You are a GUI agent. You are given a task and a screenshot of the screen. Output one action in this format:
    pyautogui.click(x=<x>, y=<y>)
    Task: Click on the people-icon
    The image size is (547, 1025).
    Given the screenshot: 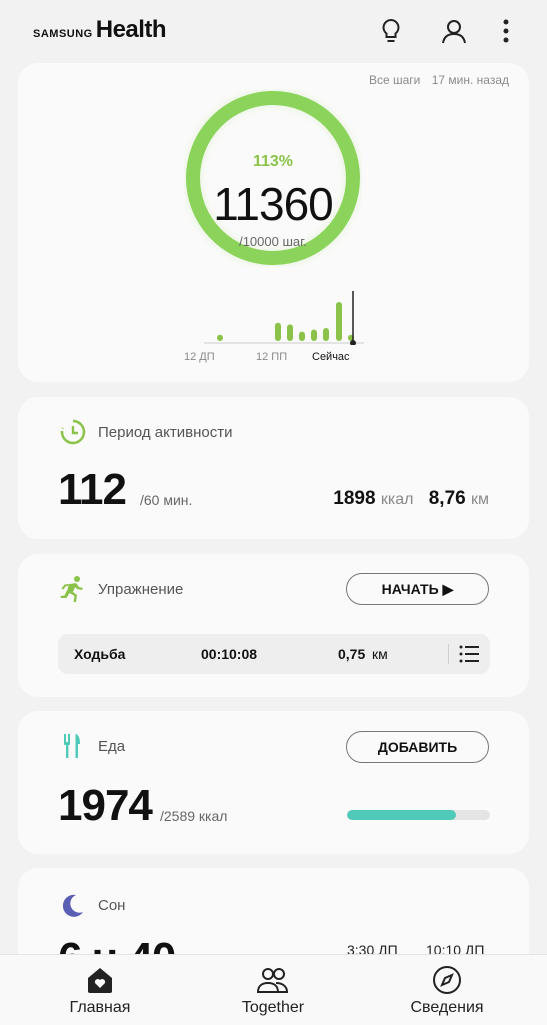 What is the action you would take?
    pyautogui.click(x=273, y=980)
    